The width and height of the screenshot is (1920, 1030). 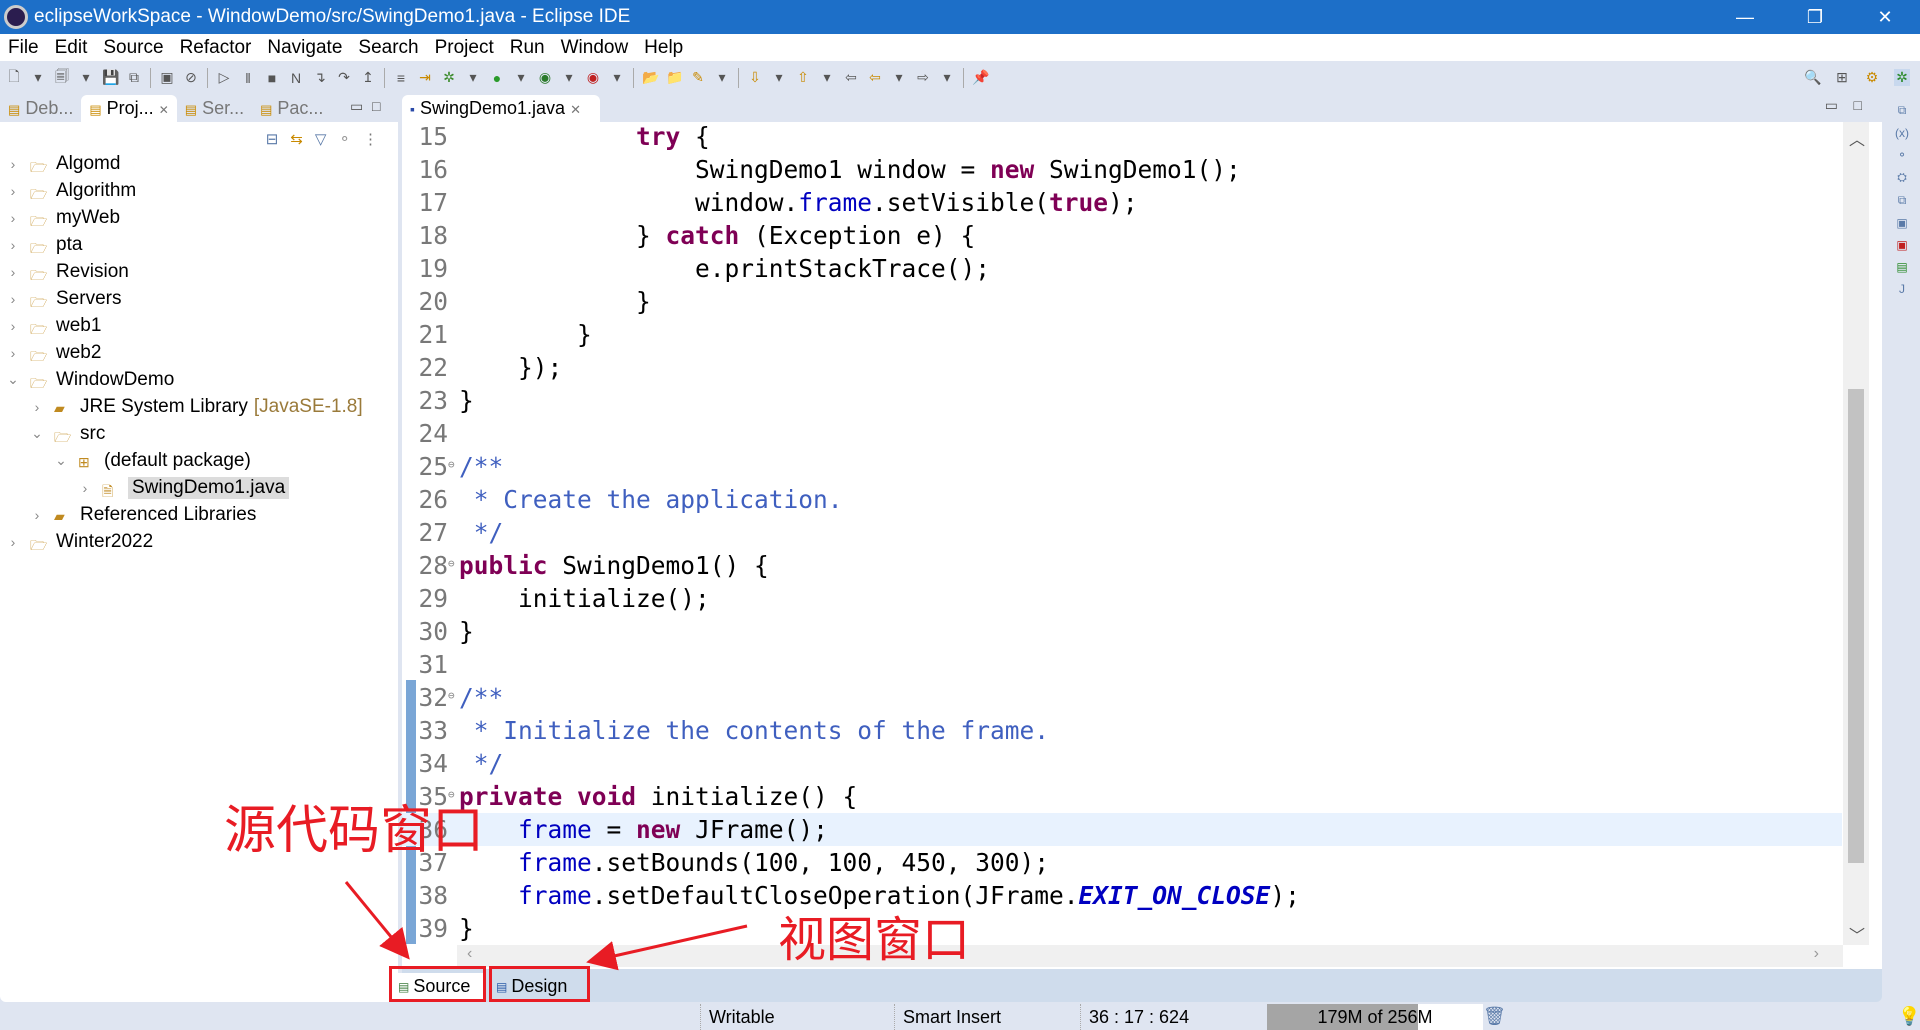 What do you see at coordinates (181, 460) in the screenshot?
I see `tree-item: ⌄ ⊞ (default package)` at bounding box center [181, 460].